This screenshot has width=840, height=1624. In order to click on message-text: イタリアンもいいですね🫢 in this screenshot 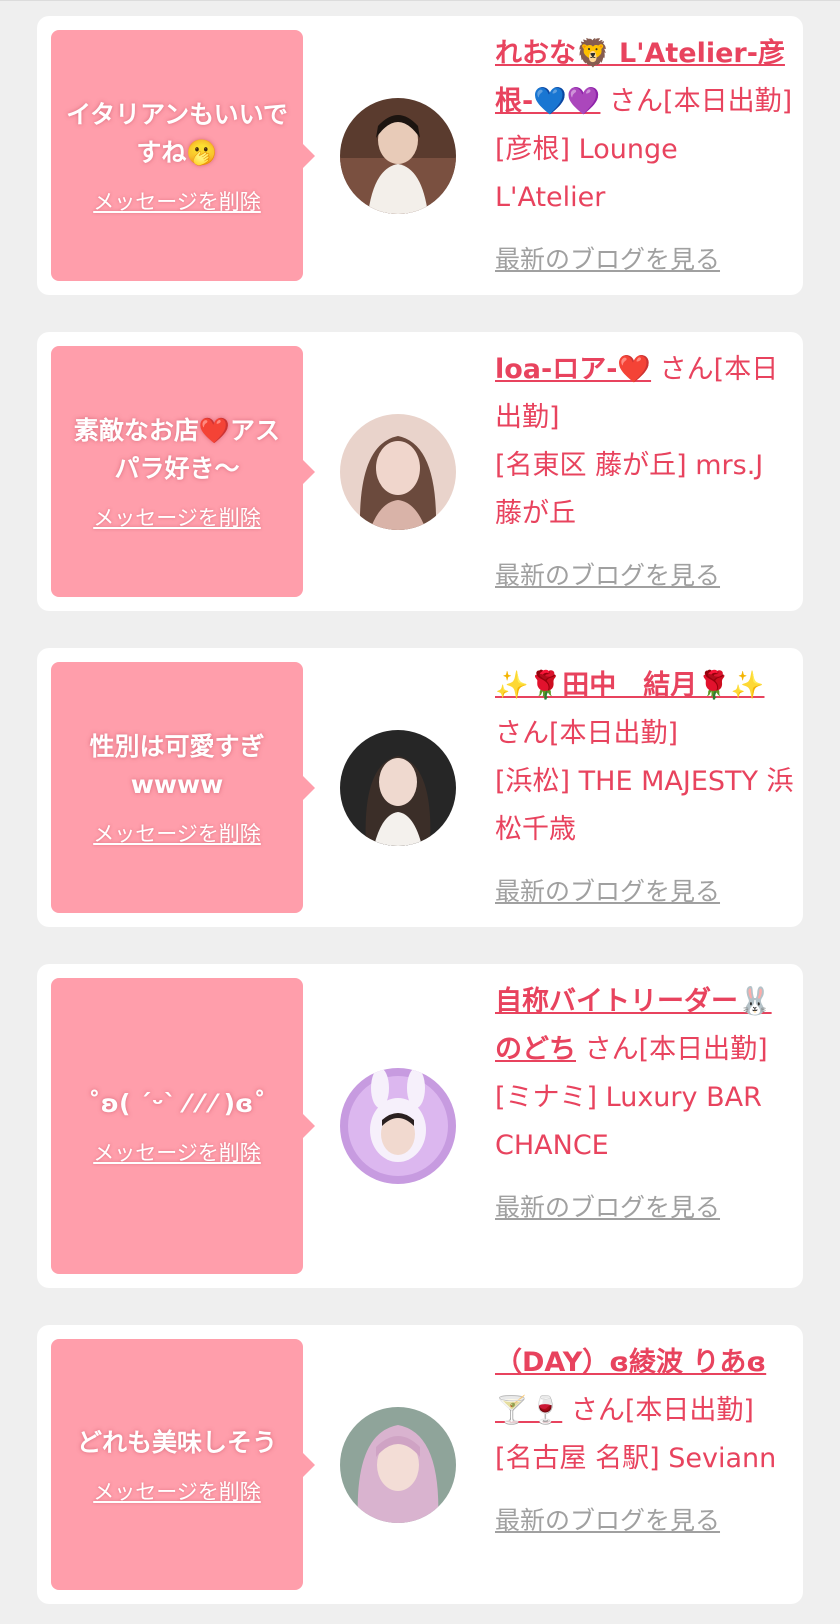, I will do `click(177, 133)`.